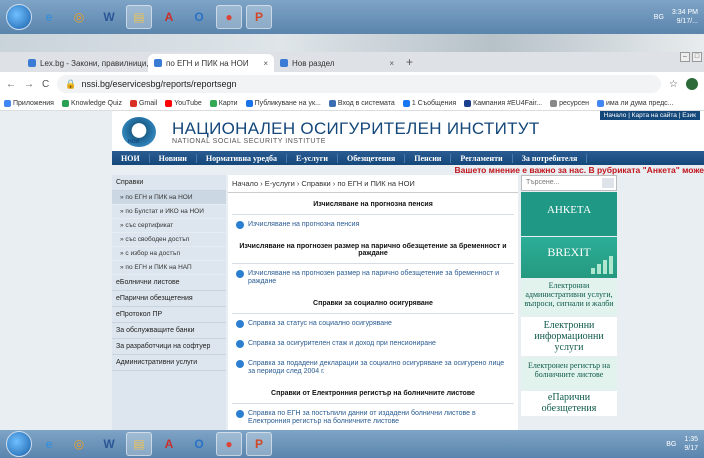 The width and height of the screenshot is (704, 458). Describe the element at coordinates (11, 84) in the screenshot. I see `back-icon: ←` at that location.